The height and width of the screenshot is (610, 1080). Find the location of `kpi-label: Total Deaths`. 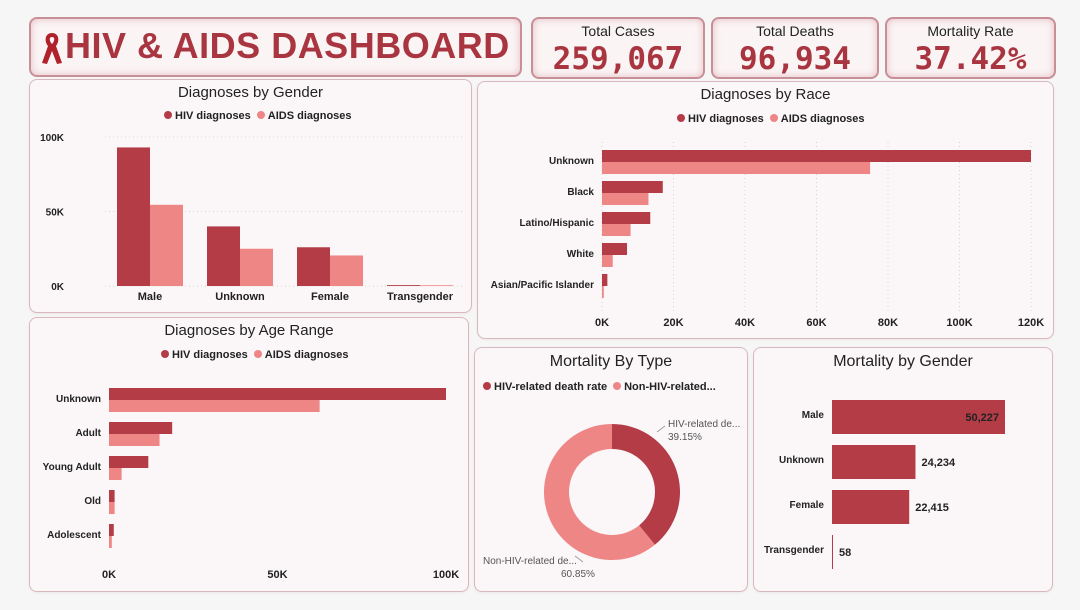

kpi-label: Total Deaths is located at coordinates (795, 31).